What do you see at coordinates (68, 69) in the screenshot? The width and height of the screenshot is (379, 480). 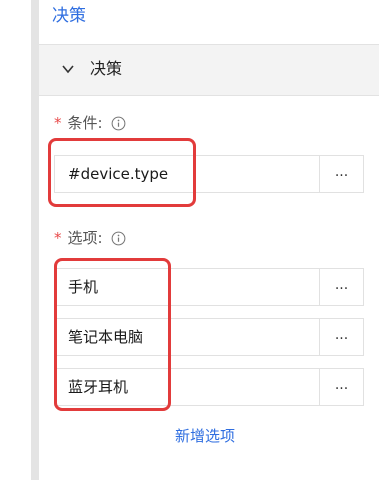 I see `chevron-down-icon` at bounding box center [68, 69].